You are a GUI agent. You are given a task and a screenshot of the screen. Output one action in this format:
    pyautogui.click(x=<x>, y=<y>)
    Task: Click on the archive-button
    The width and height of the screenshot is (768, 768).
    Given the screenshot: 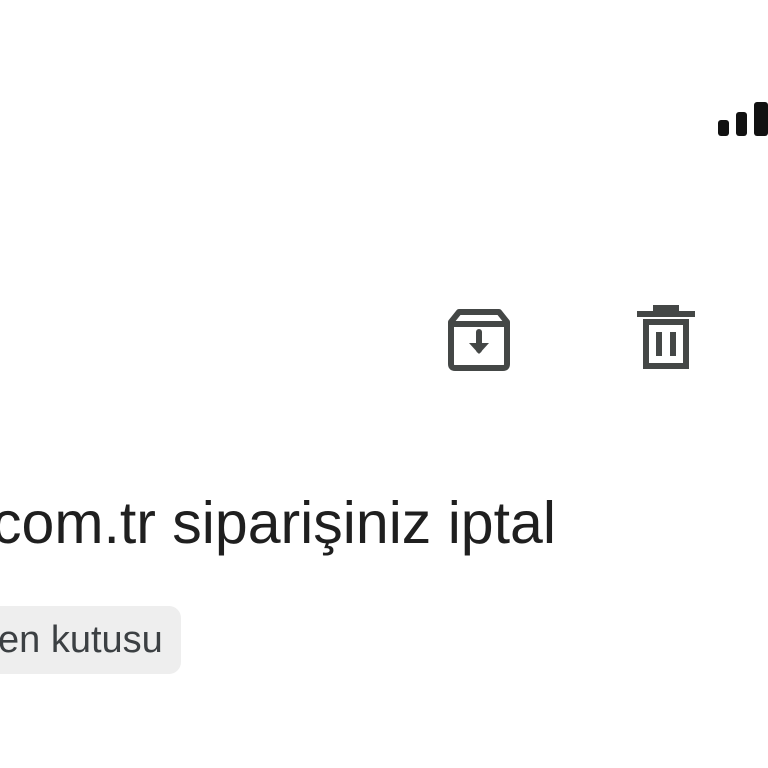 What is the action you would take?
    pyautogui.click(x=479, y=338)
    